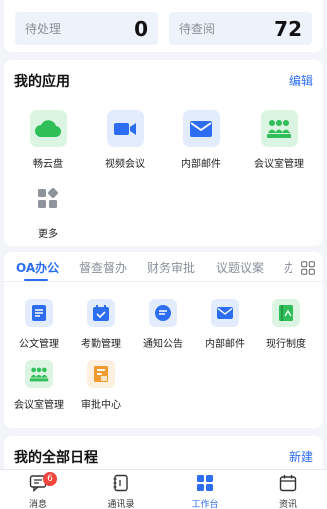 This screenshot has height=509, width=327. Describe the element at coordinates (48, 234) in the screenshot. I see `app-label: 更多` at that location.